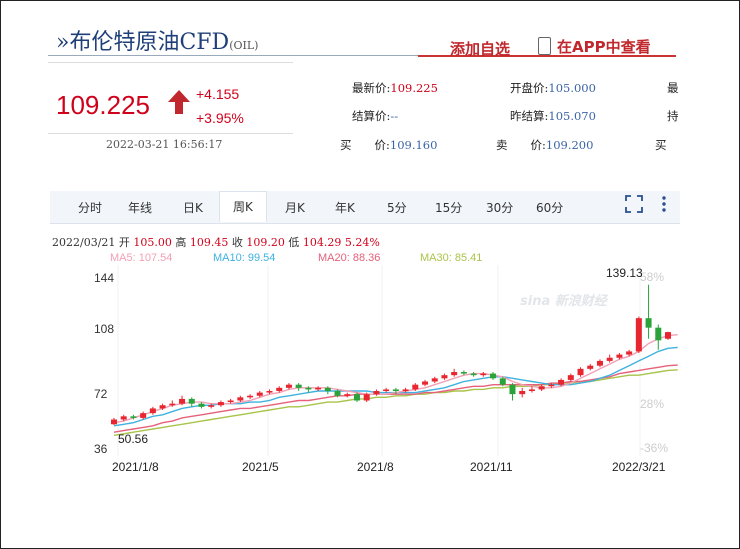 Image resolution: width=740 pixels, height=549 pixels. I want to click on ma10-line, so click(395, 386).